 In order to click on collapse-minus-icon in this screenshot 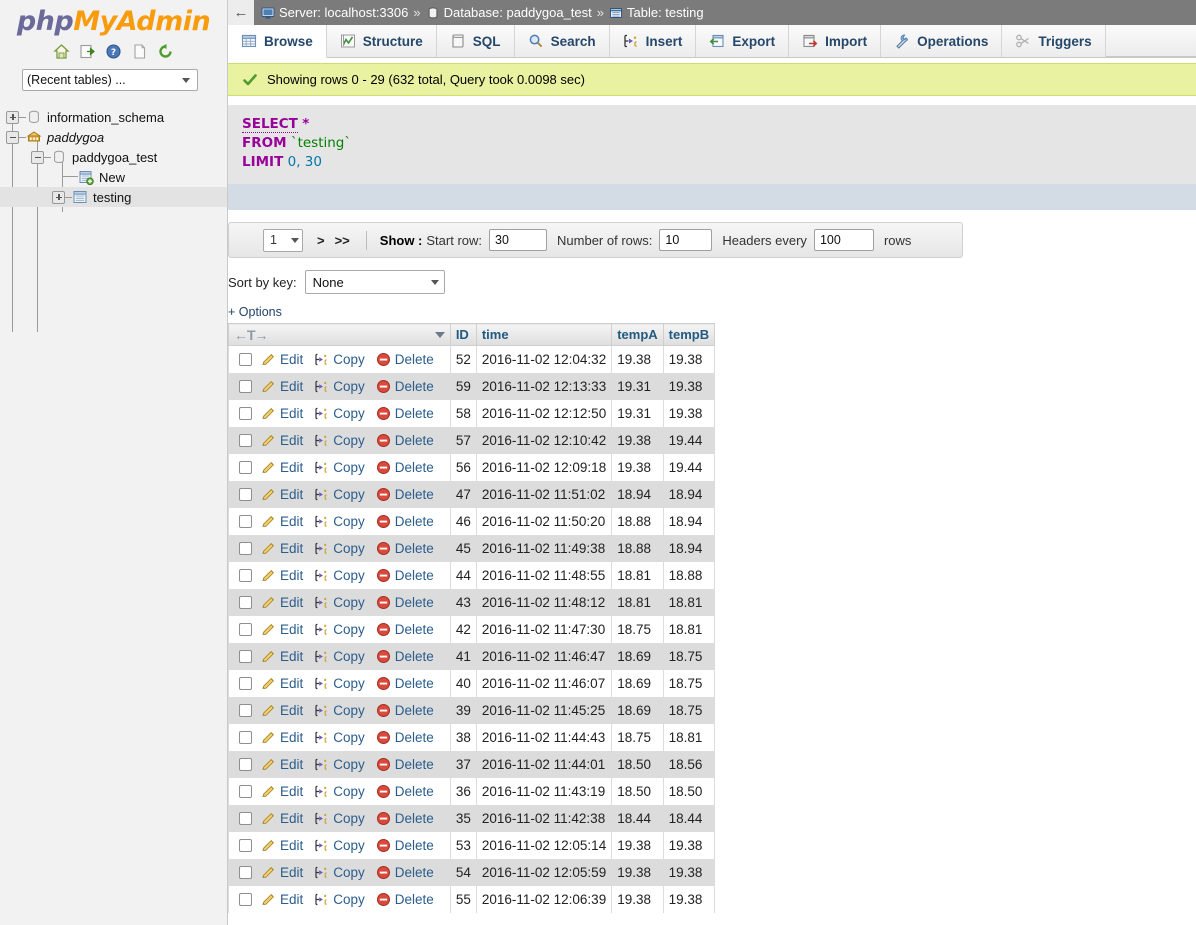, I will do `click(12, 137)`.